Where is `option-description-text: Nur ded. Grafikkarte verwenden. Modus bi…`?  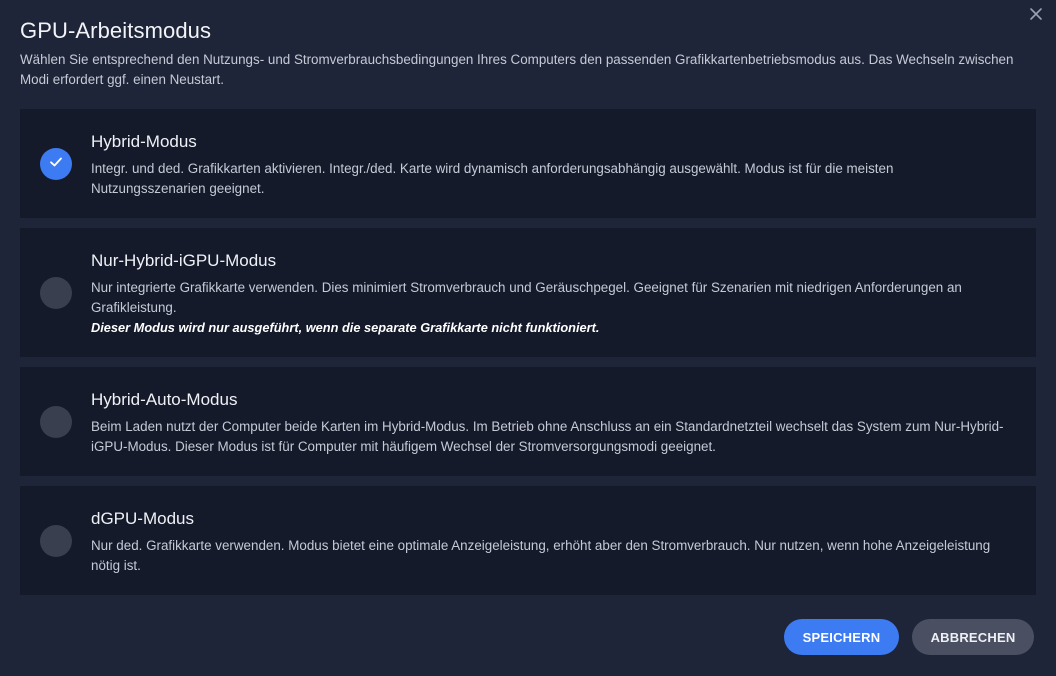 option-description-text: Nur ded. Grafikkarte verwenden. Modus bi… is located at coordinates (541, 555).